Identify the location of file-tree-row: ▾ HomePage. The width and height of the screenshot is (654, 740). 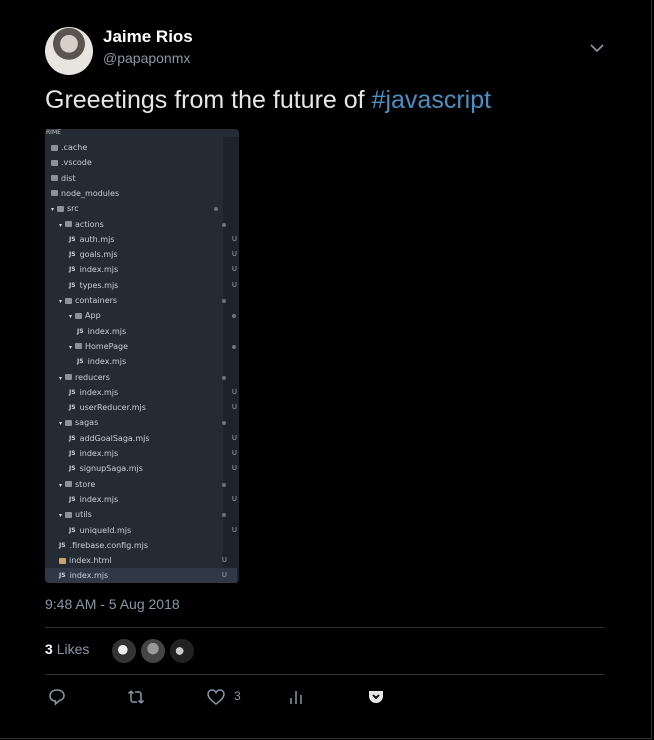
(142, 346).